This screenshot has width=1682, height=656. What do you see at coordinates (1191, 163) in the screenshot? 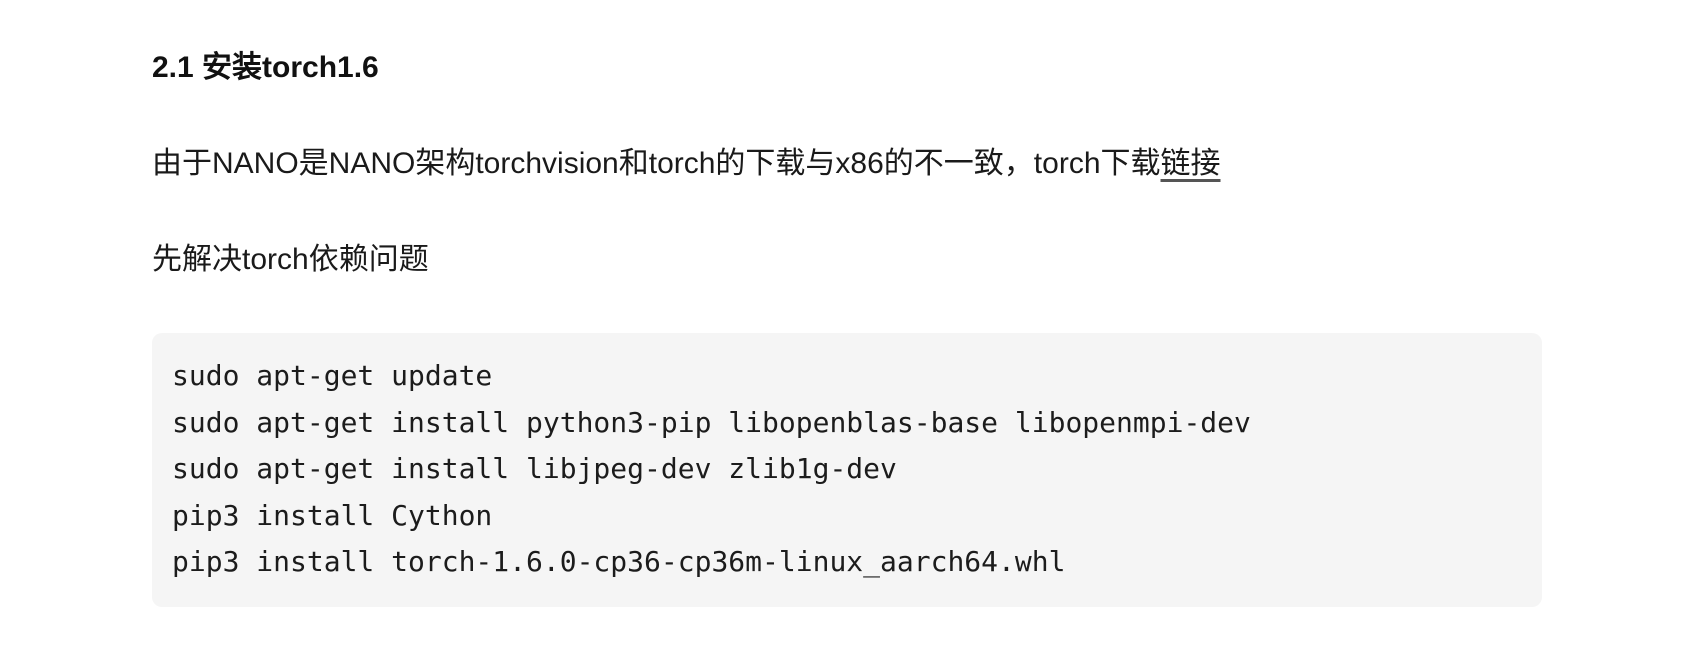
I see `download-link: 链接` at bounding box center [1191, 163].